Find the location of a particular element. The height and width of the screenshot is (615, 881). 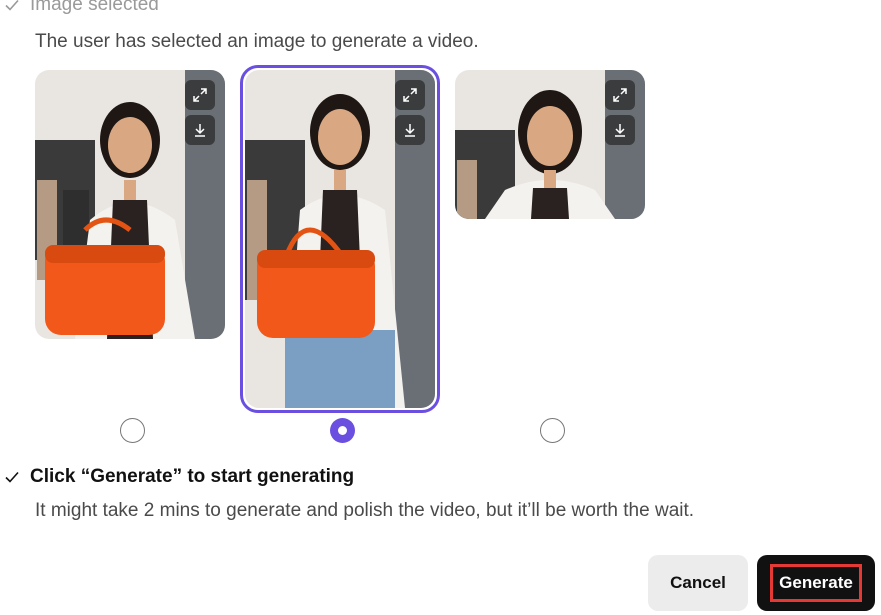

generate-button: Generate is located at coordinates (816, 583).